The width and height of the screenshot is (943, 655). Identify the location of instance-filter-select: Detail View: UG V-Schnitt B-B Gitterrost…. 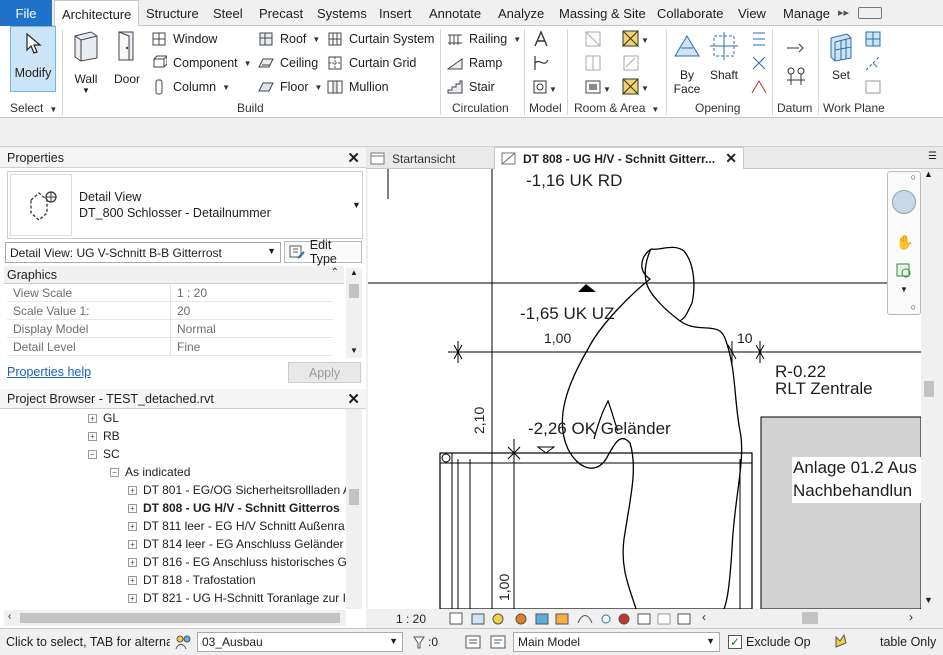
(143, 252).